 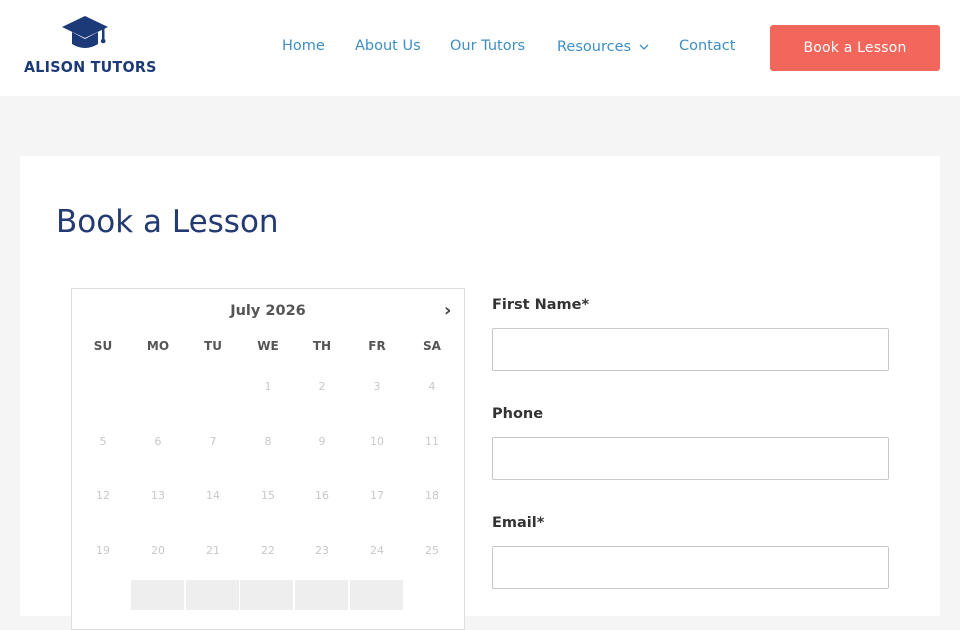 What do you see at coordinates (487, 46) in the screenshot?
I see `nav-our-tutors: Our Tutors` at bounding box center [487, 46].